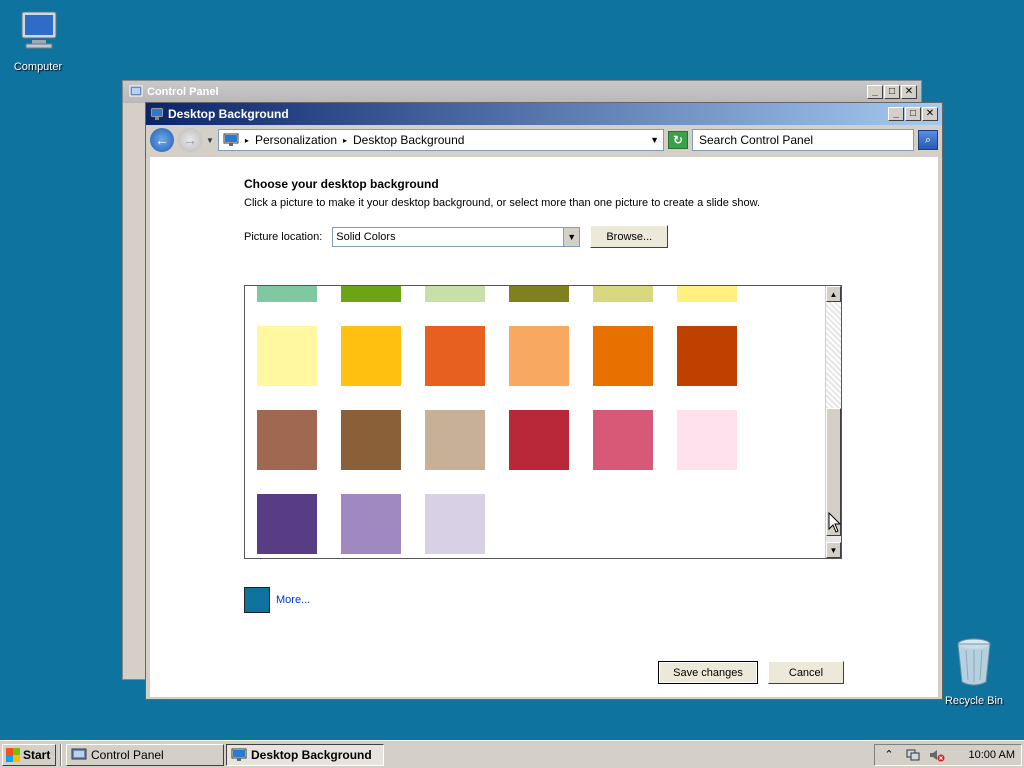  Describe the element at coordinates (803, 140) in the screenshot. I see `search-input: Search Control Panel` at that location.